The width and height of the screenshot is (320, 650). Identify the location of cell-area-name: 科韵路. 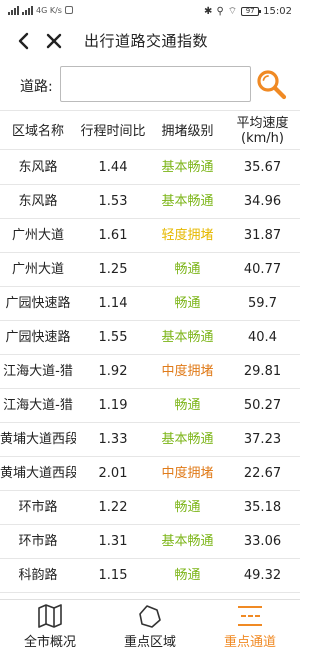
(38, 575).